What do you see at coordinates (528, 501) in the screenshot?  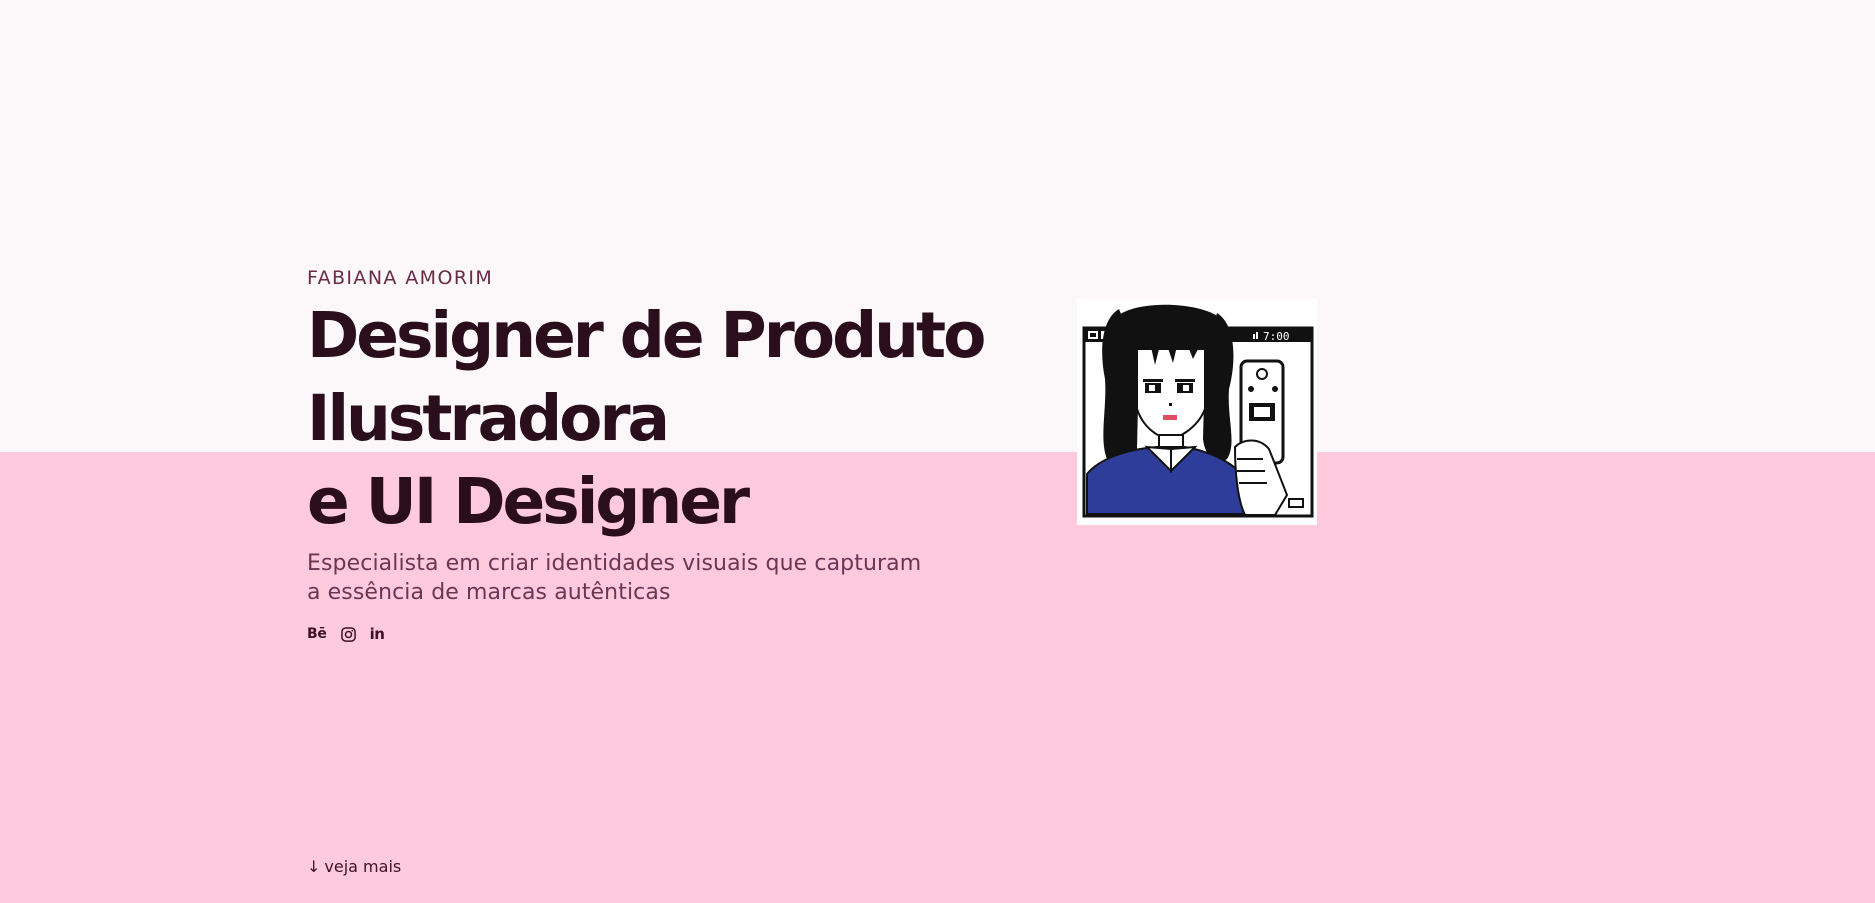 I see `headline-line-3: e UI Designer` at bounding box center [528, 501].